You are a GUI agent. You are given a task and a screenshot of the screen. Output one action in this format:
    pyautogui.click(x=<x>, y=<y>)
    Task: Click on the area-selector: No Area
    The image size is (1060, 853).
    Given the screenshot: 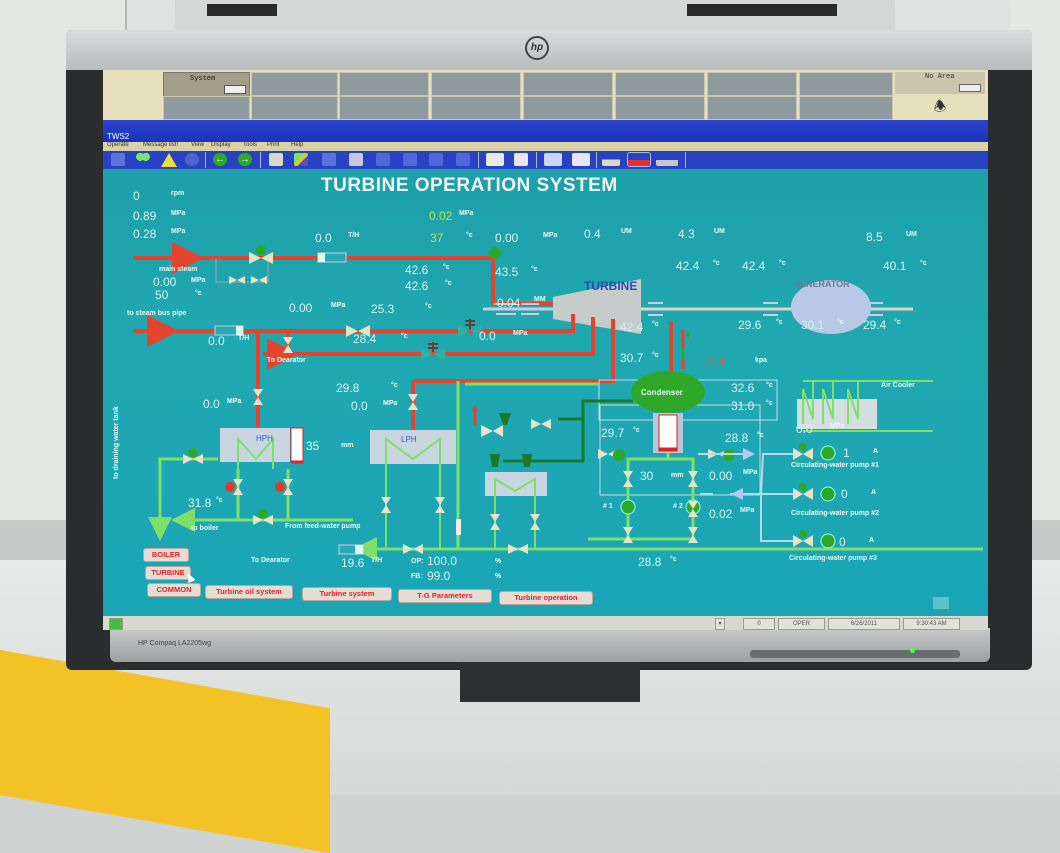 What is the action you would take?
    pyautogui.click(x=940, y=83)
    